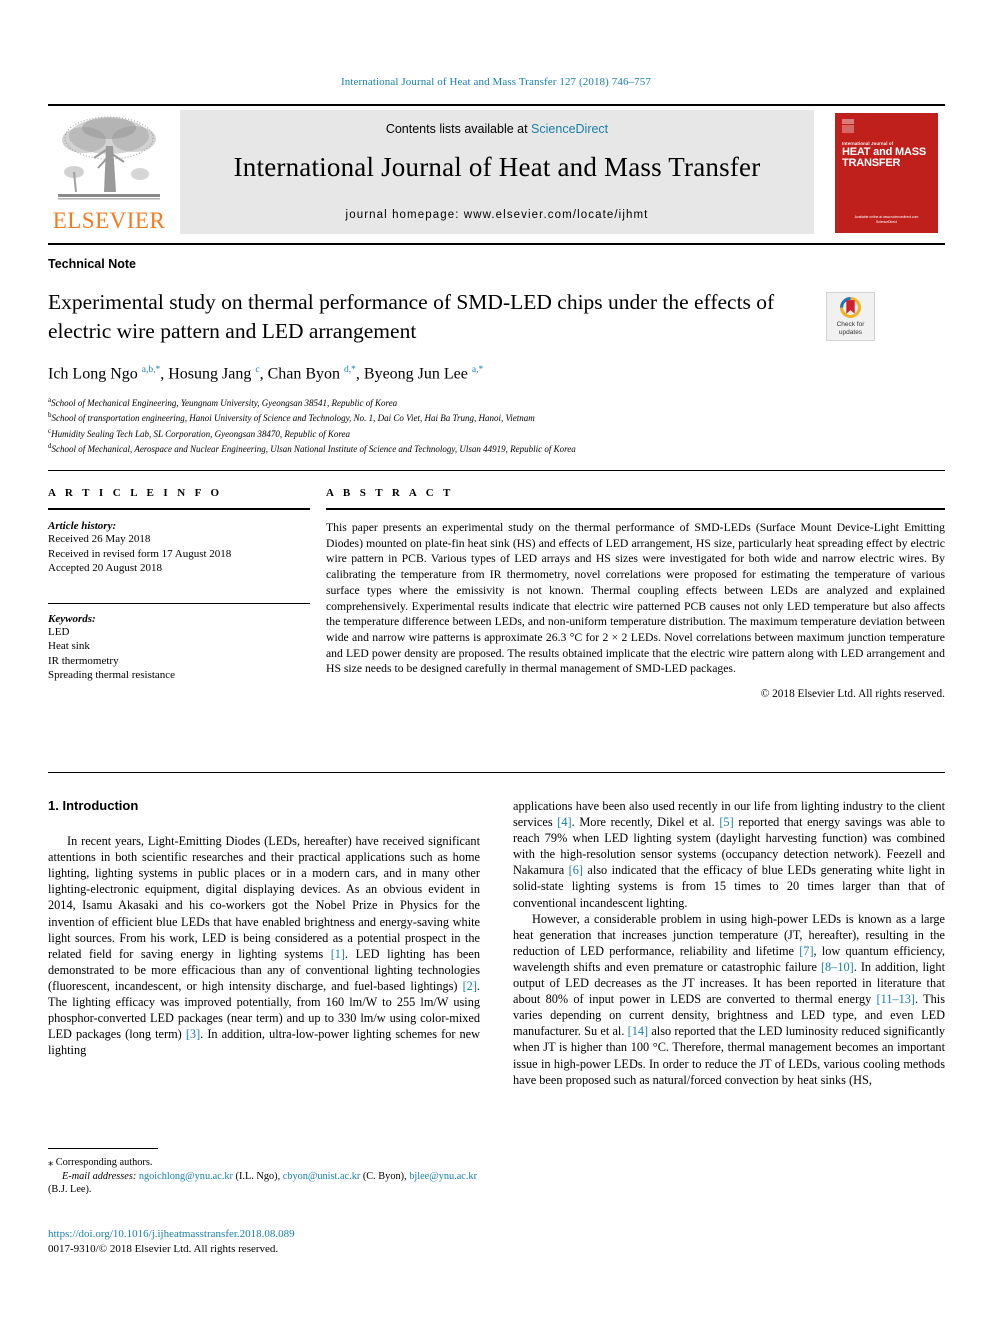 The image size is (992, 1323). I want to click on citation-ref: [11–13], so click(896, 999).